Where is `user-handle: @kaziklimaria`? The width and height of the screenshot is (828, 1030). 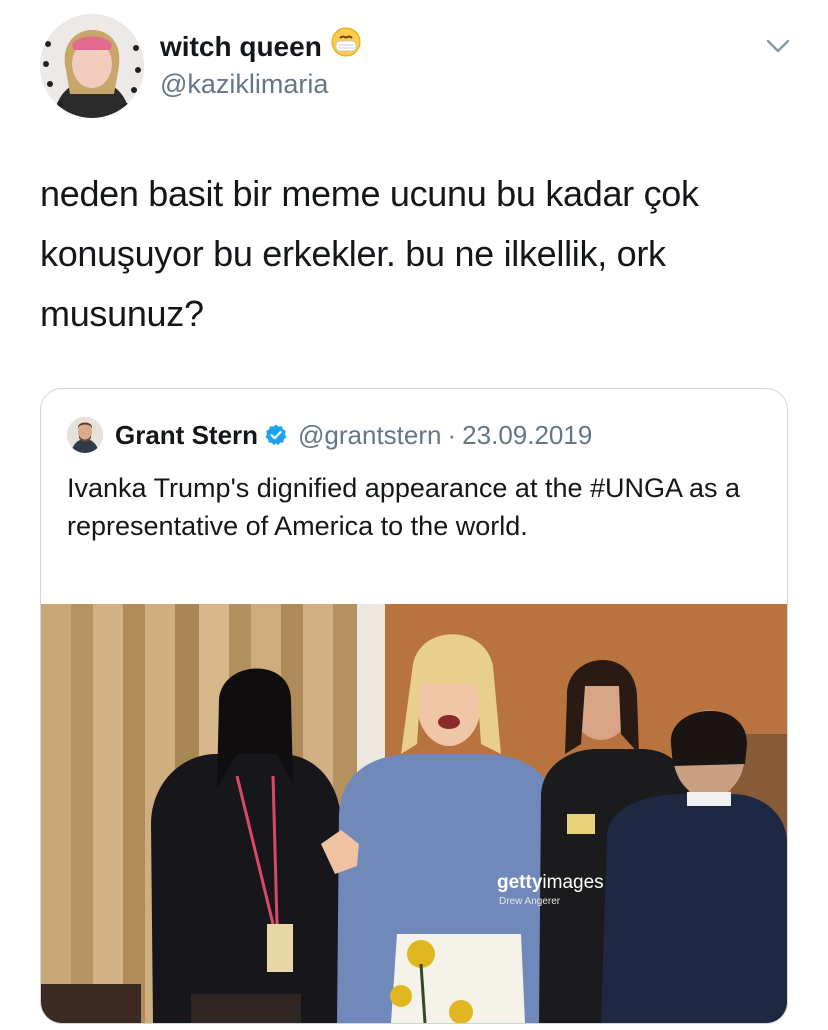 user-handle: @kaziklimaria is located at coordinates (261, 84).